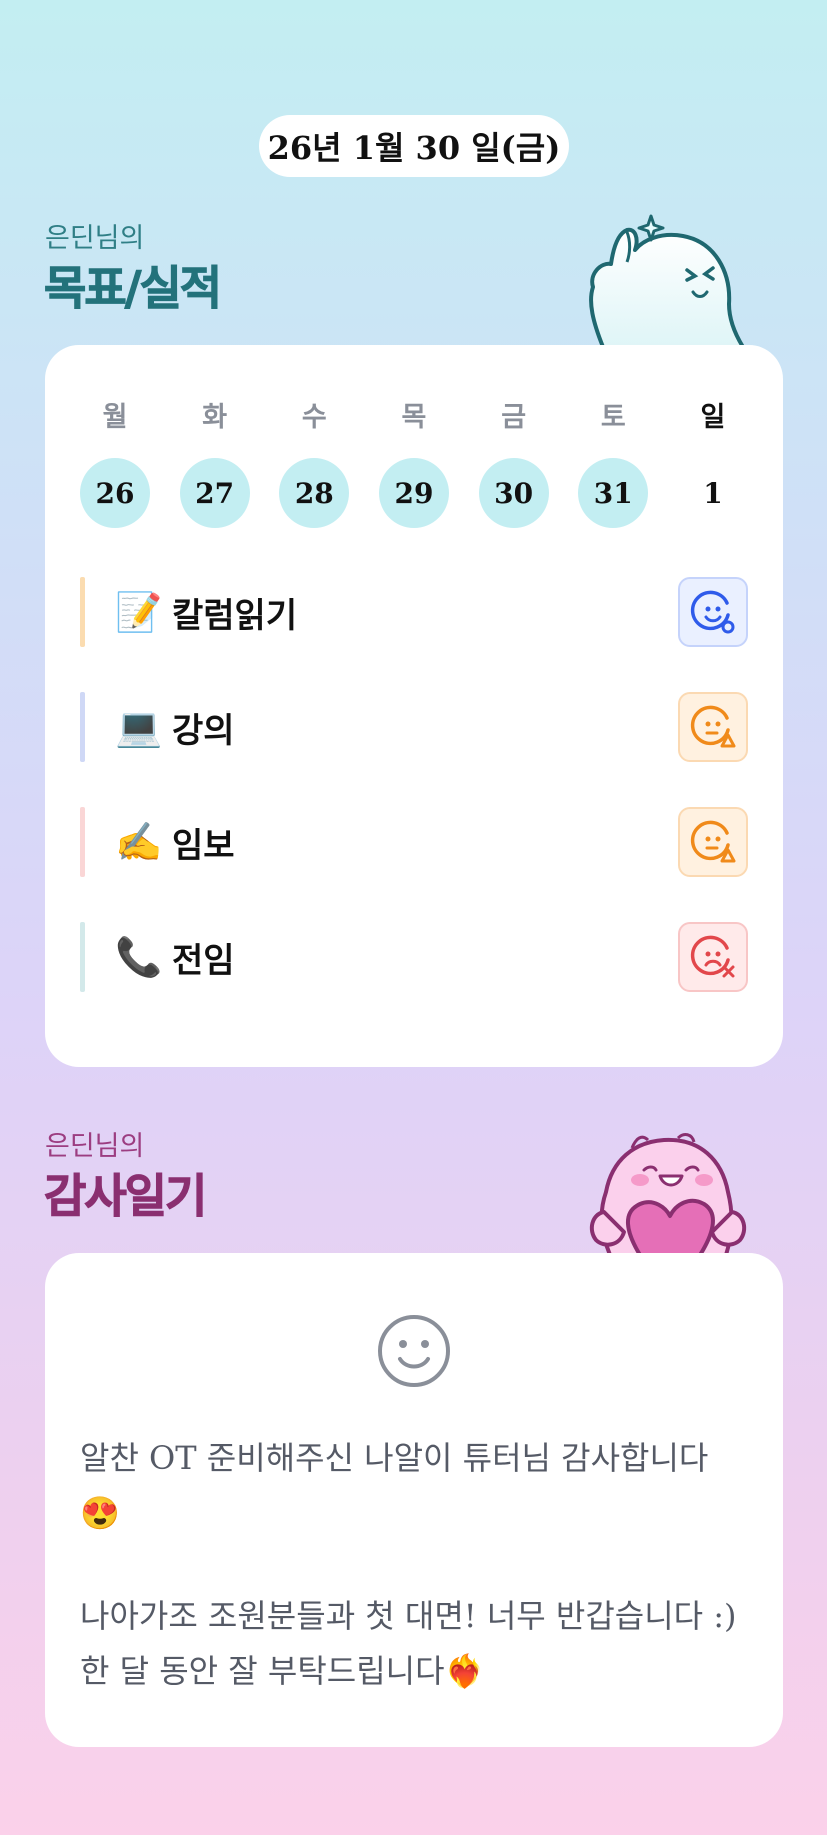  I want to click on day-of-week-label: 토, so click(613, 417).